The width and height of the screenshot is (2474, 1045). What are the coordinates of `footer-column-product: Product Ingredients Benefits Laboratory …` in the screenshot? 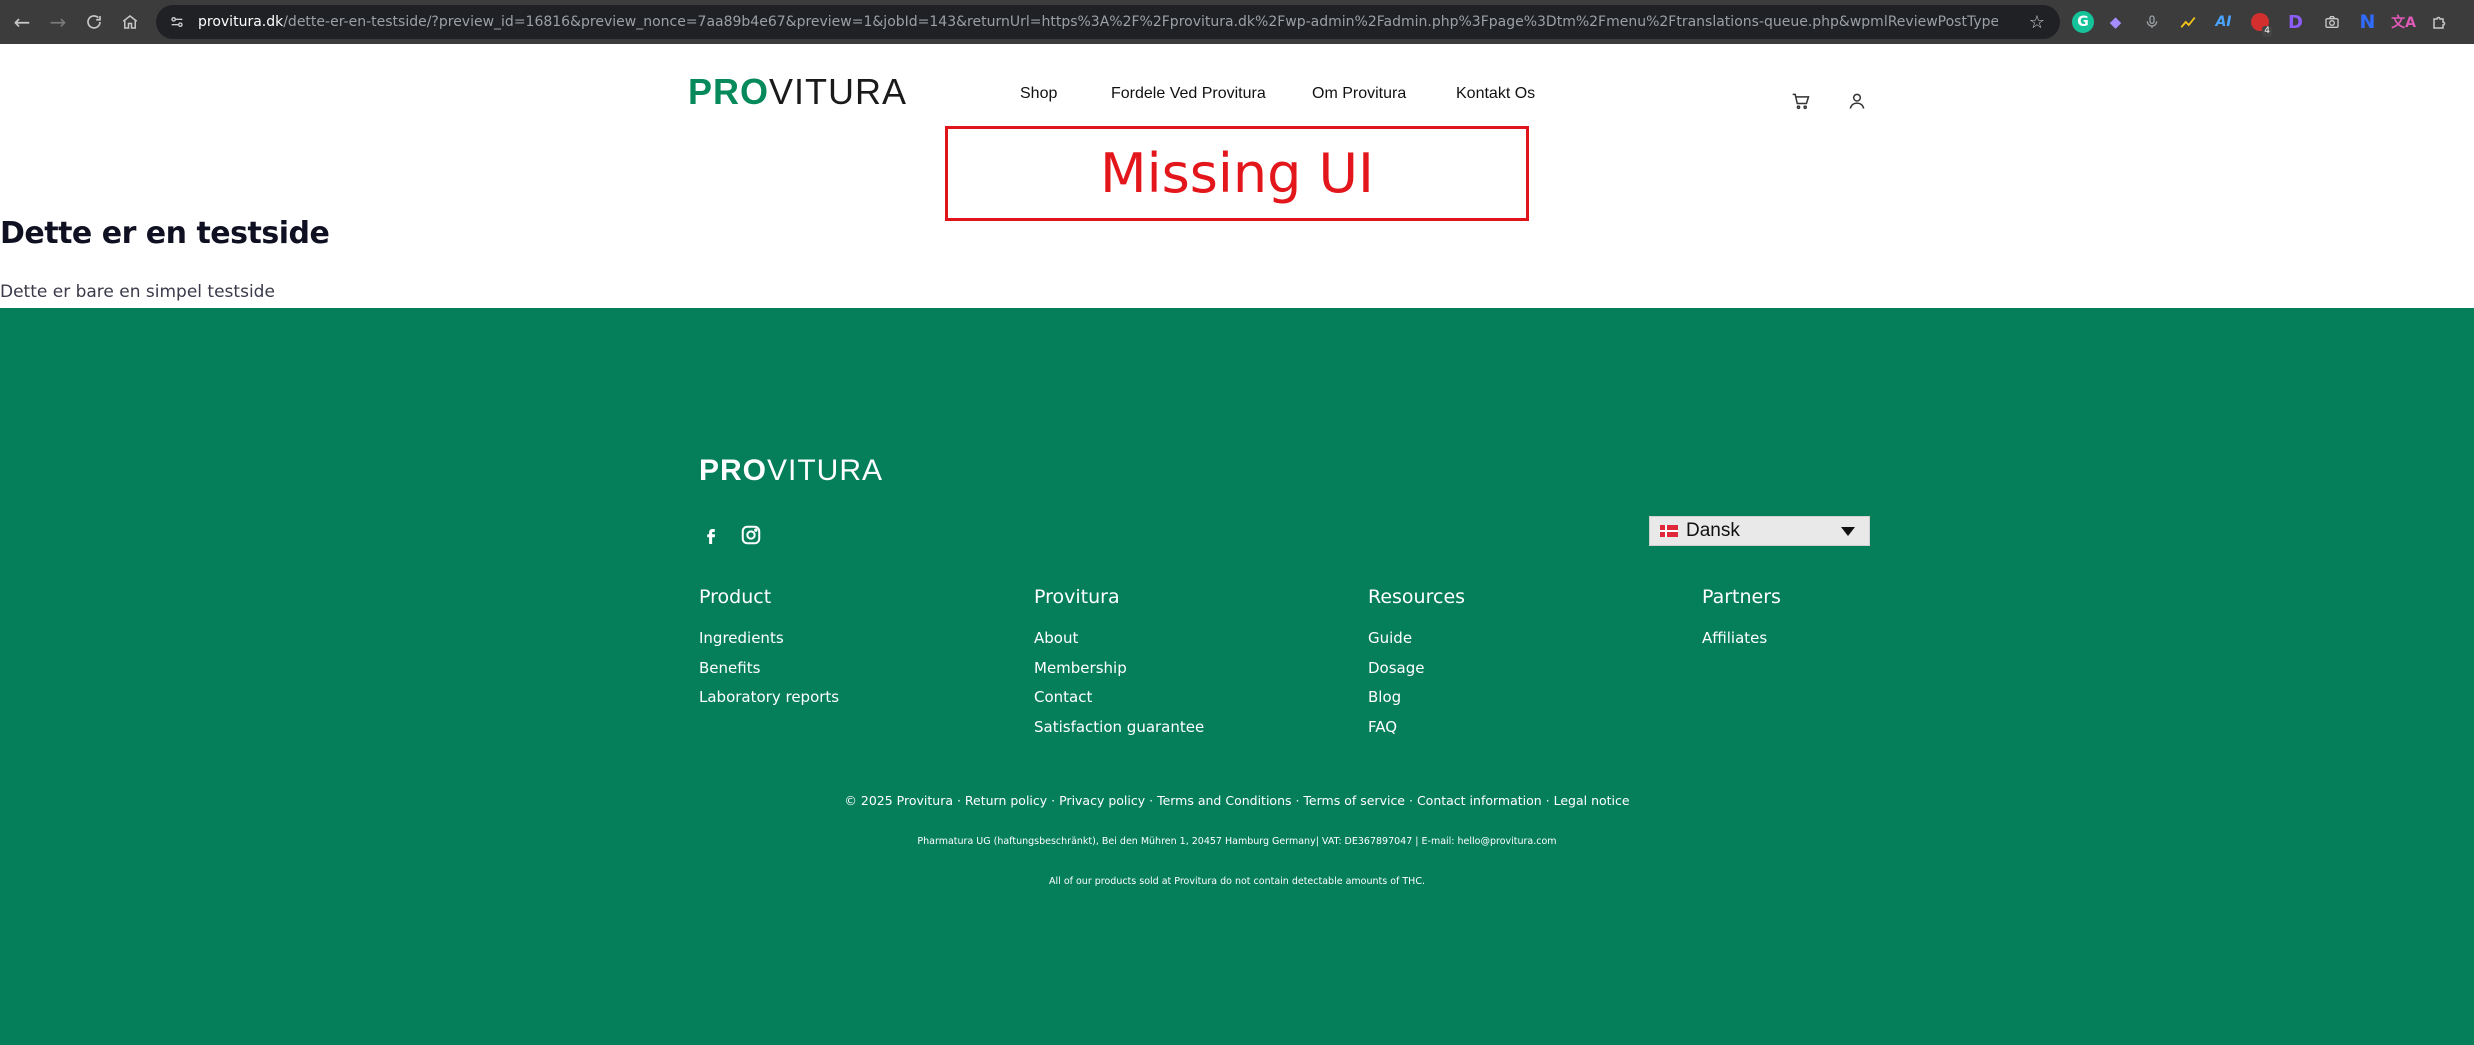 It's located at (769, 648).